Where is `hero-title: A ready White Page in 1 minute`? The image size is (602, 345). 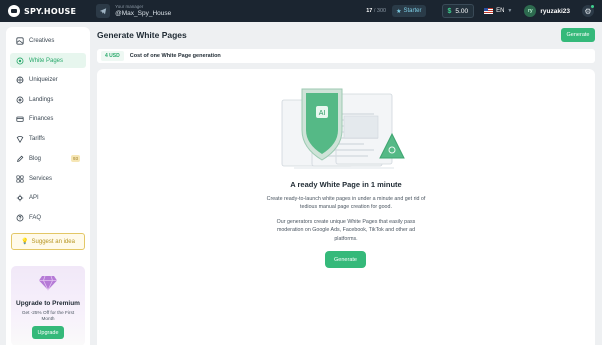
hero-title: A ready White Page in 1 minute is located at coordinates (346, 184).